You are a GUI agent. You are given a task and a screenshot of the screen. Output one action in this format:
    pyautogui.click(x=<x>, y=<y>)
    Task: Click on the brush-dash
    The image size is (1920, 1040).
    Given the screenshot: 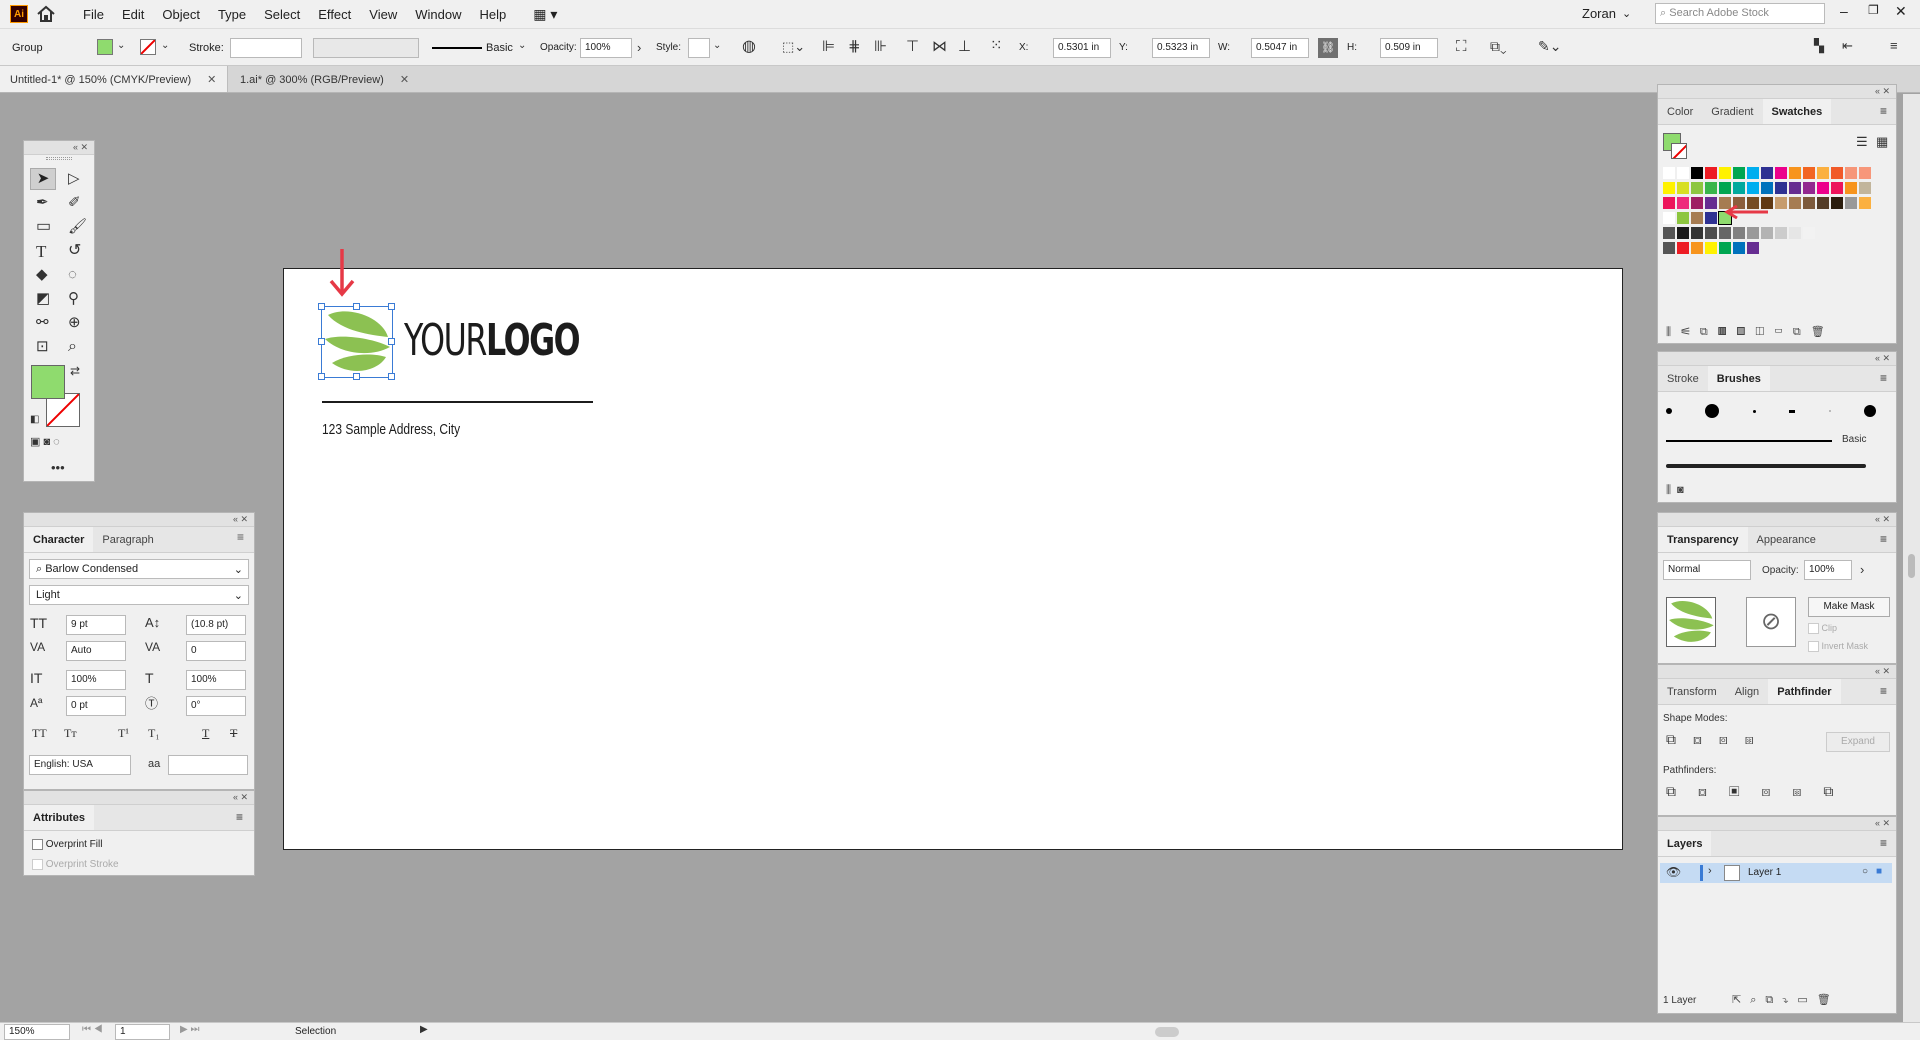 What is the action you would take?
    pyautogui.click(x=1792, y=411)
    